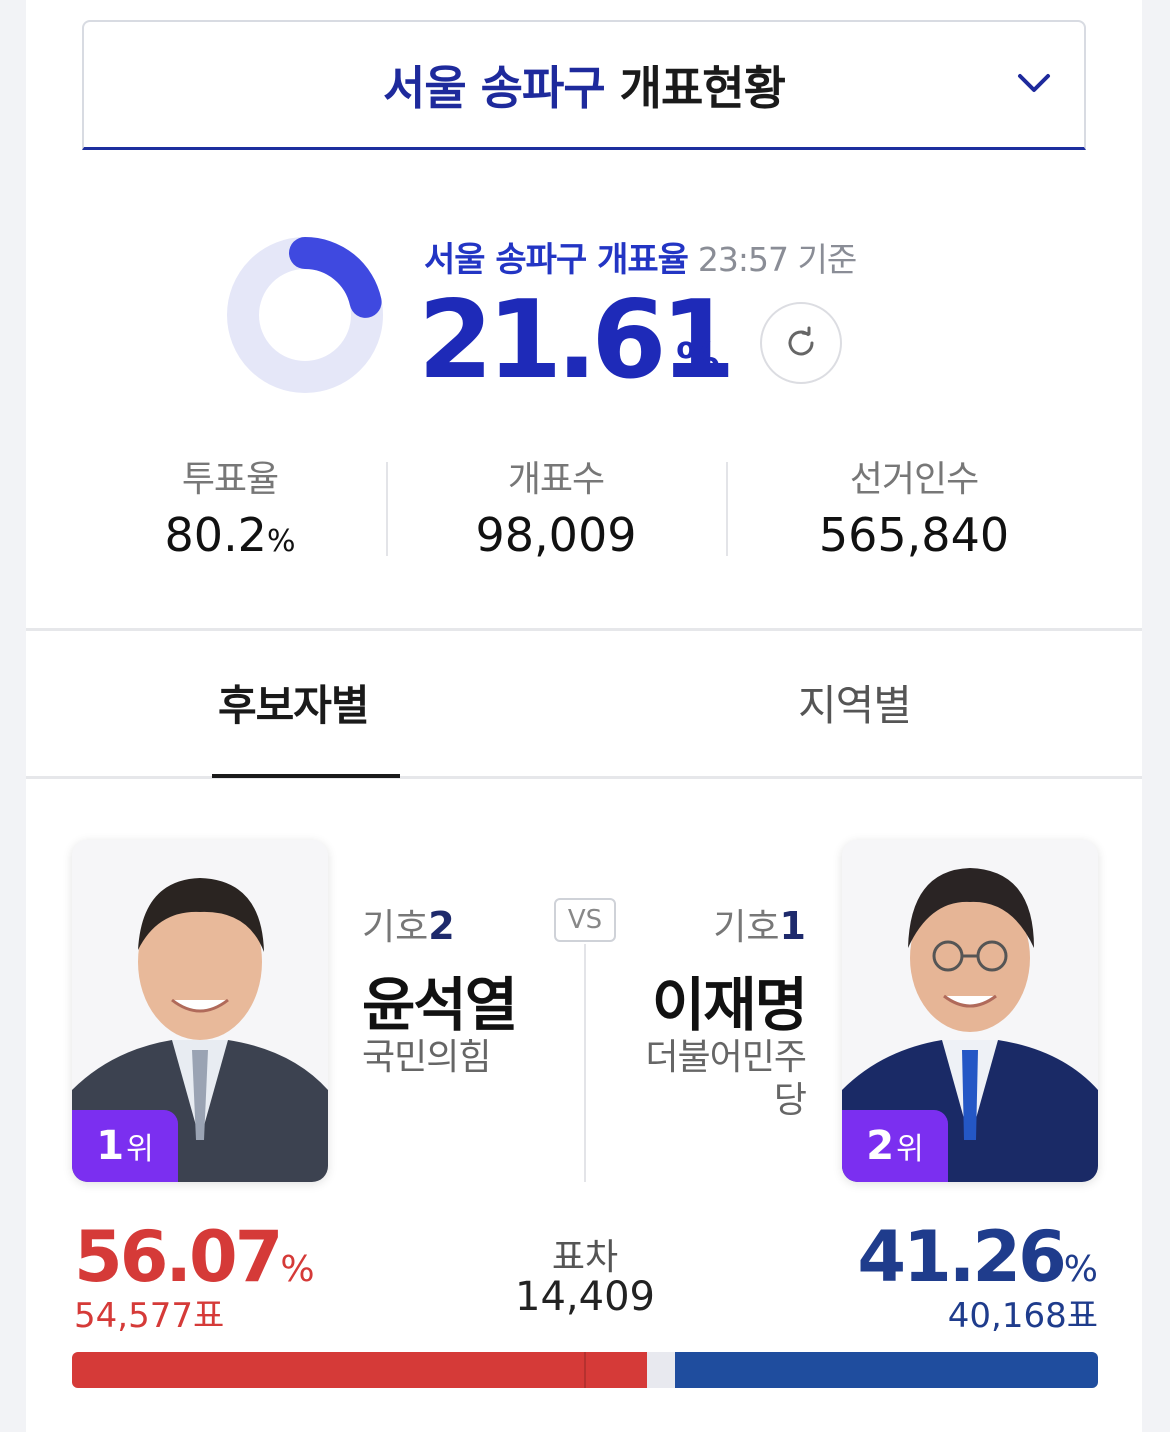 The height and width of the screenshot is (1432, 1170). I want to click on vote-share-left: 56.07%, so click(194, 1257).